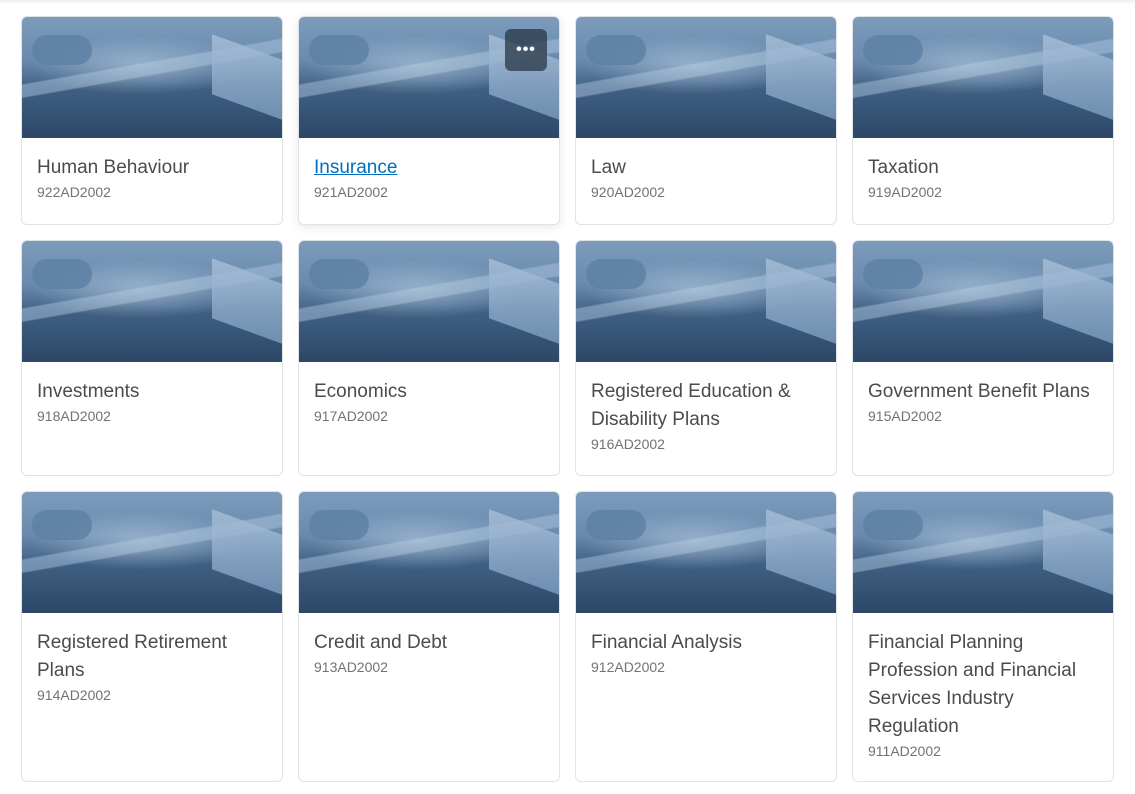 The image size is (1135, 794). What do you see at coordinates (74, 416) in the screenshot?
I see `course-code: 918AD2002` at bounding box center [74, 416].